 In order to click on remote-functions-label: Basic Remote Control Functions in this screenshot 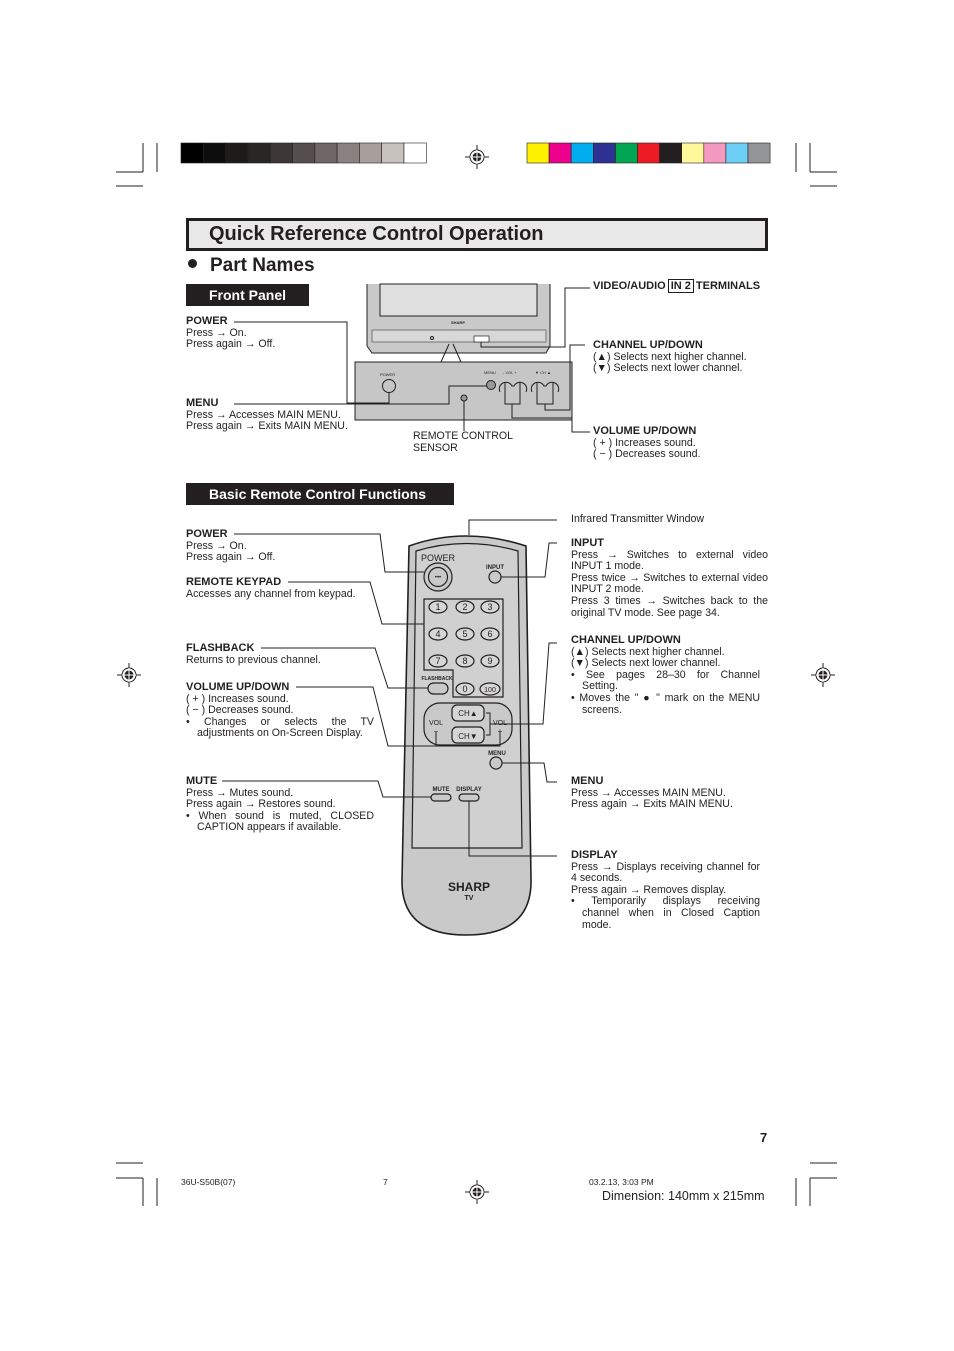, I will do `click(320, 494)`.